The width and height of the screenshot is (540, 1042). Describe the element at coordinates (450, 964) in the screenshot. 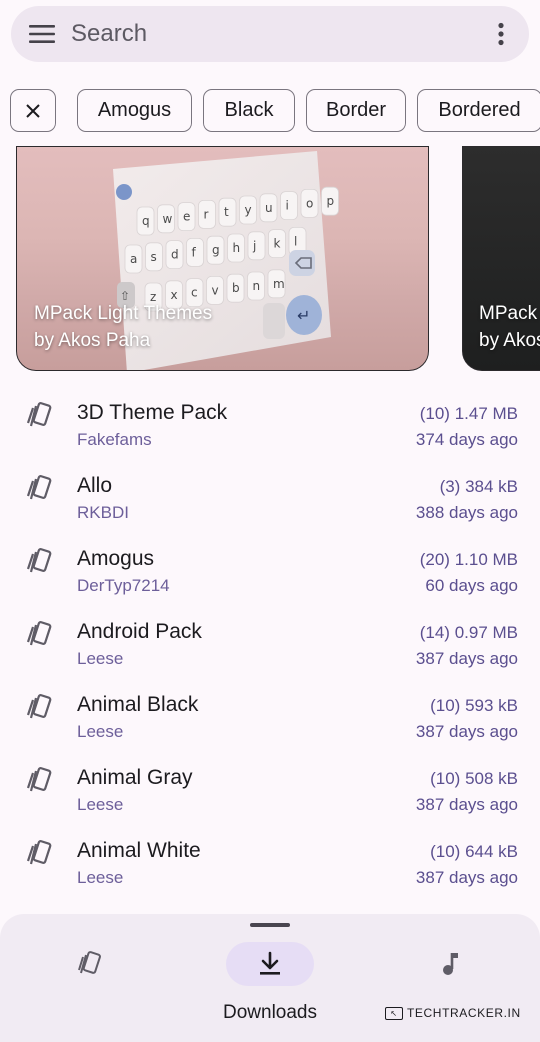

I see `music-note-icon` at that location.